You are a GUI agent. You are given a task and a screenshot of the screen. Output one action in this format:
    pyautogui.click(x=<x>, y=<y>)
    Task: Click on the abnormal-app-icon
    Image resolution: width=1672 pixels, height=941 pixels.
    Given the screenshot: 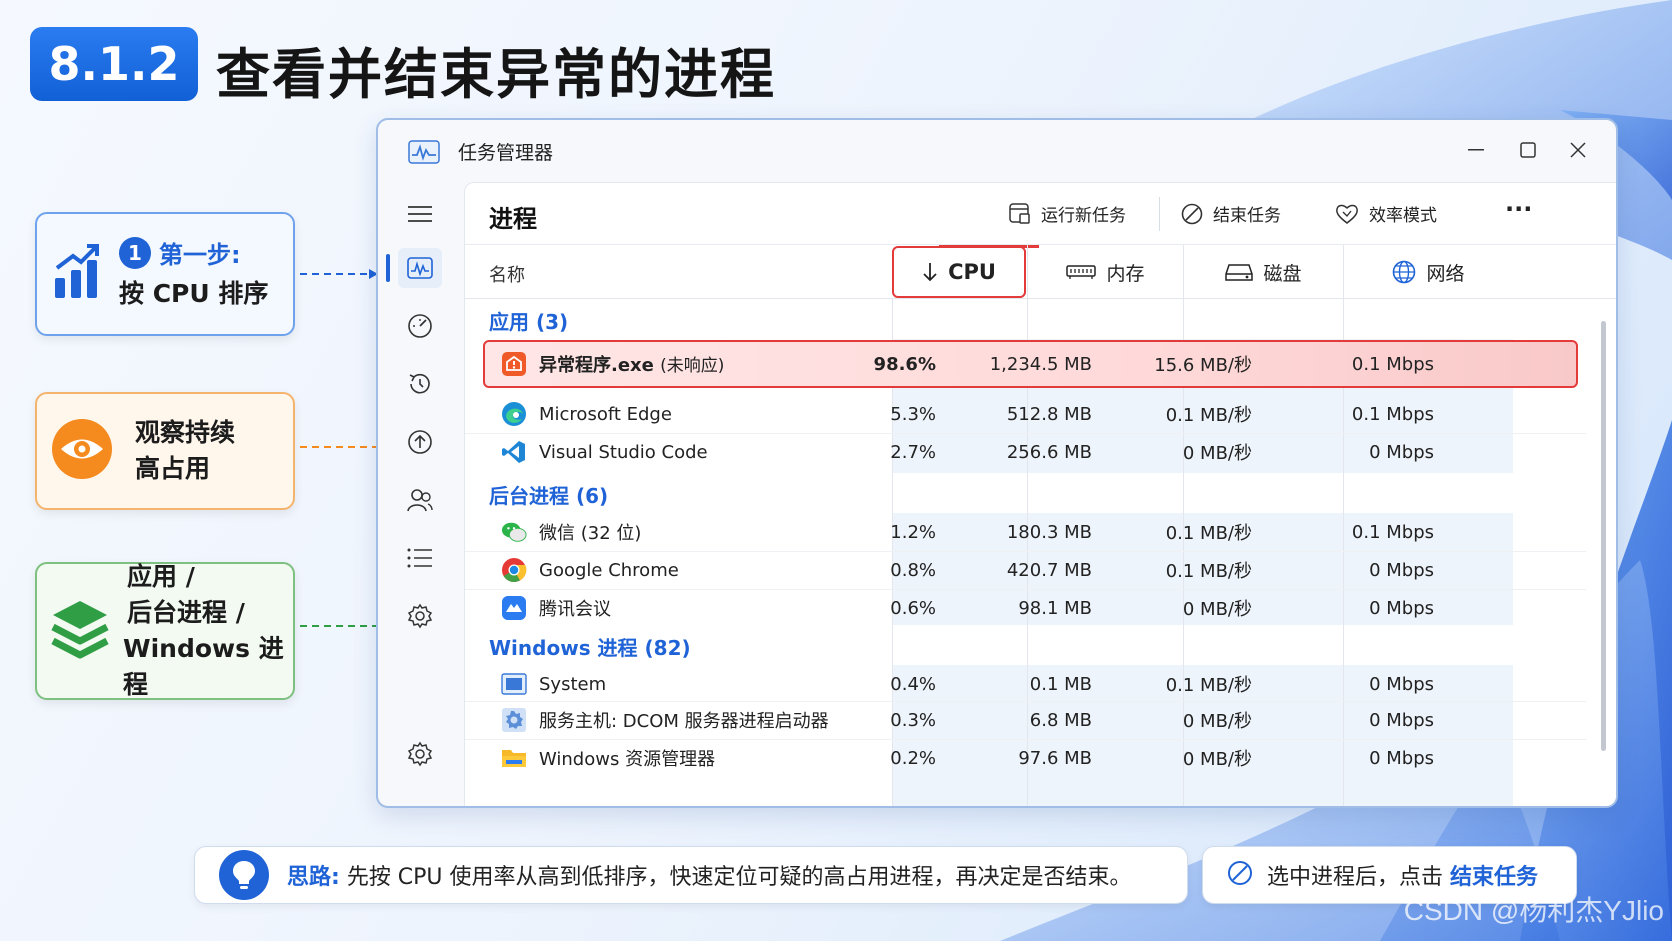 What is the action you would take?
    pyautogui.click(x=514, y=364)
    